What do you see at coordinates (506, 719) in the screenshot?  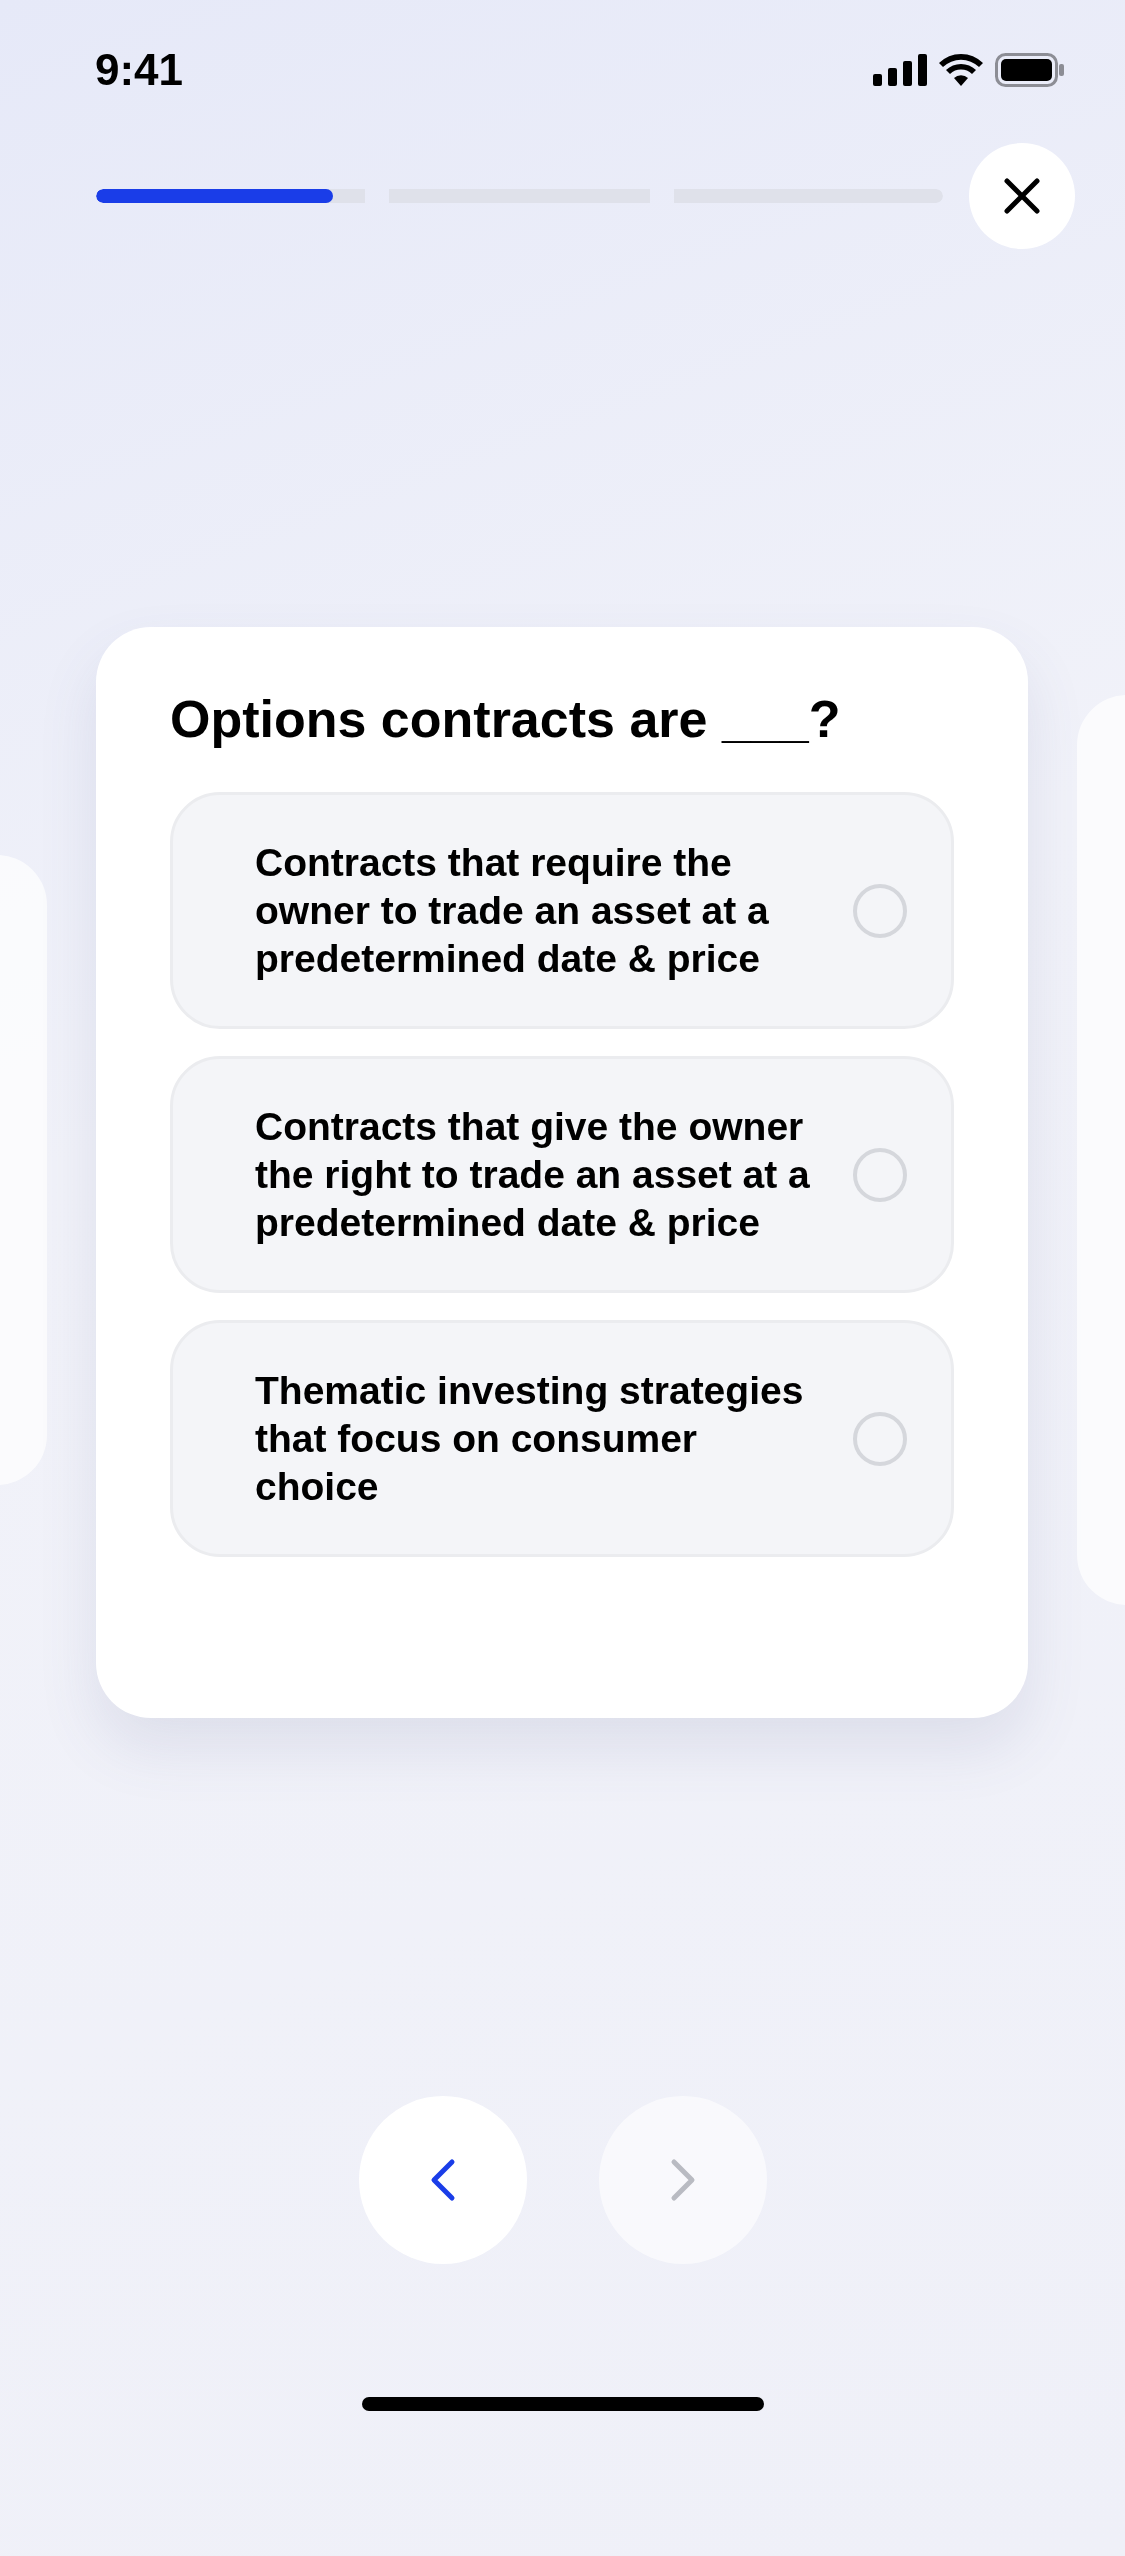 I see `question-title: Options contracts are ___?` at bounding box center [506, 719].